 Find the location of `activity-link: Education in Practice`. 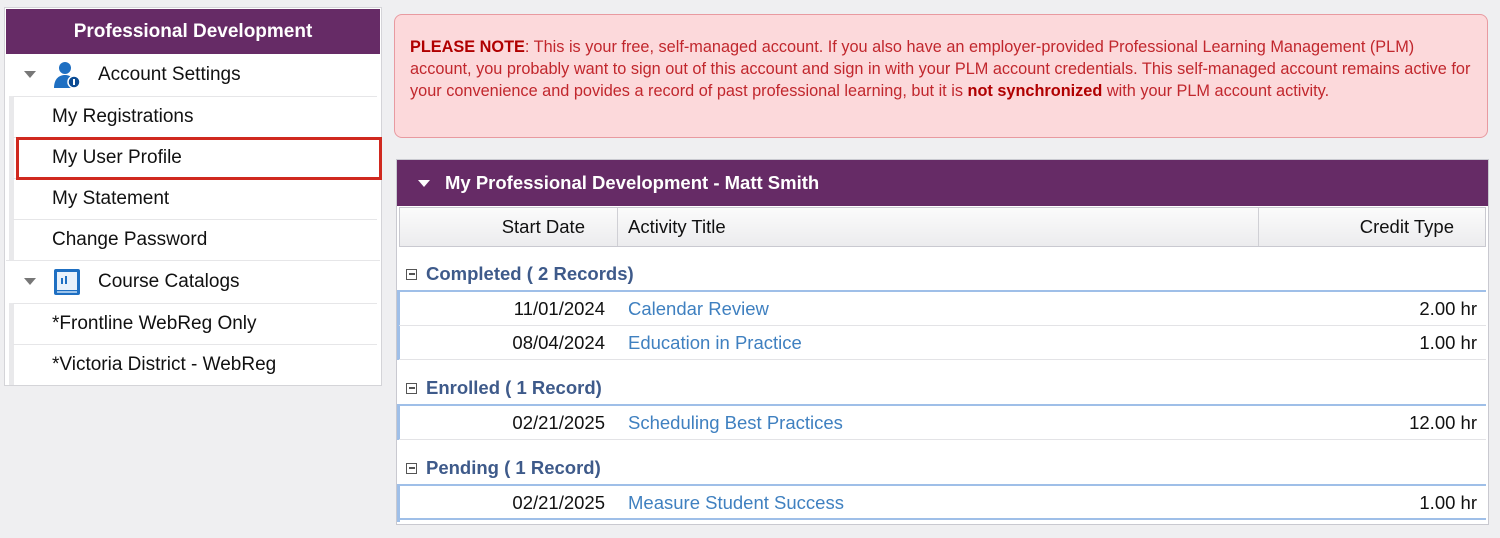

activity-link: Education in Practice is located at coordinates (715, 343).